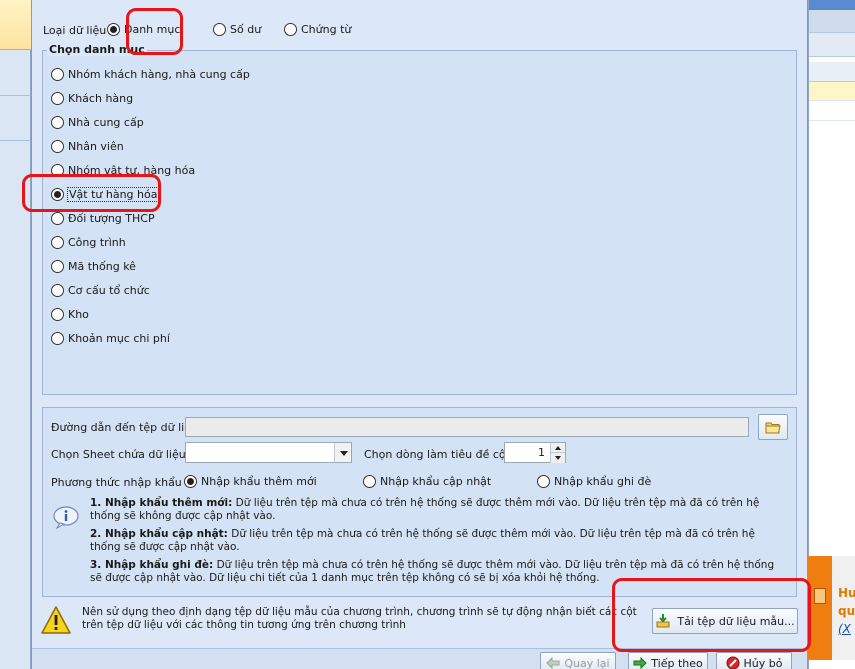 The image size is (855, 669). I want to click on cancel-icon, so click(733, 662).